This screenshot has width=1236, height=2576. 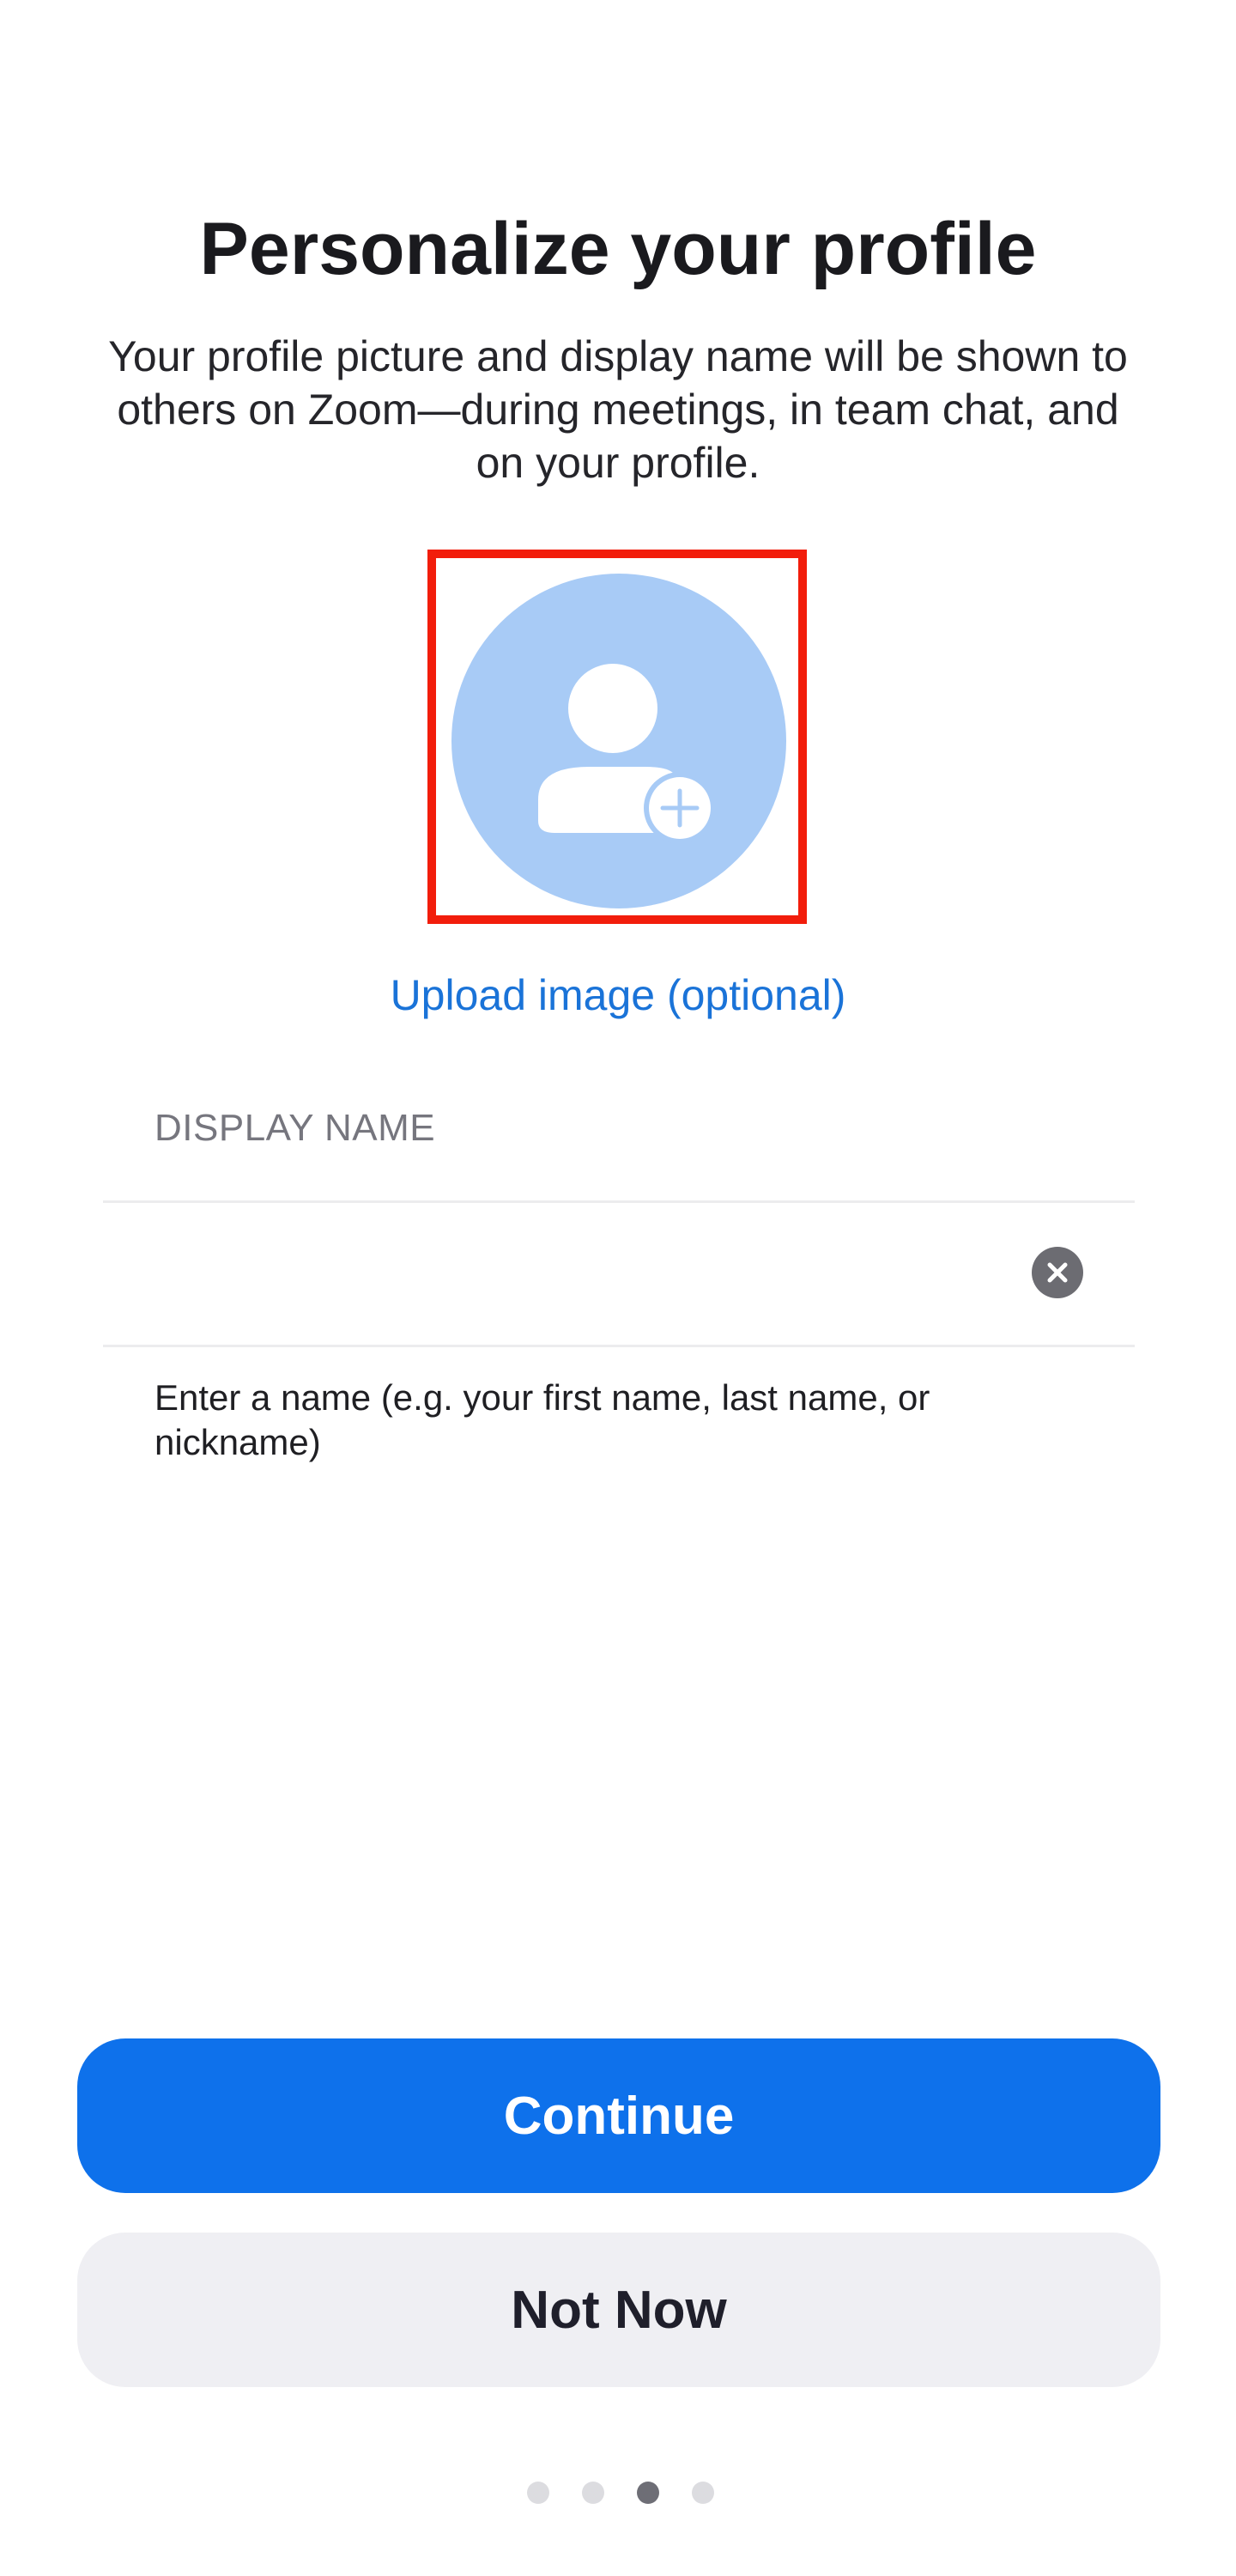 What do you see at coordinates (579, 1272) in the screenshot?
I see `display-name-input` at bounding box center [579, 1272].